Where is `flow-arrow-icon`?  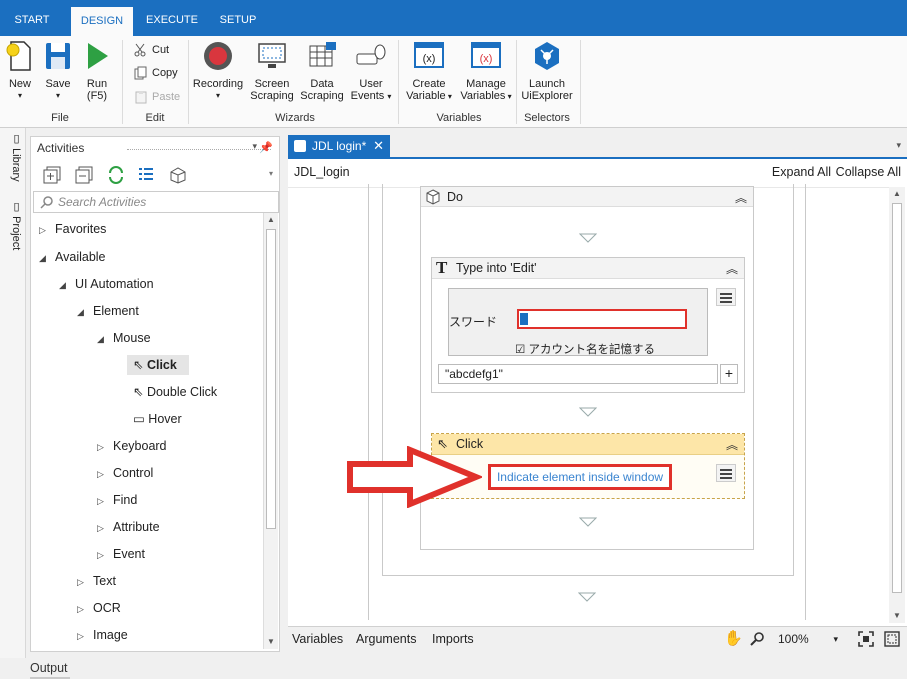 flow-arrow-icon is located at coordinates (587, 597).